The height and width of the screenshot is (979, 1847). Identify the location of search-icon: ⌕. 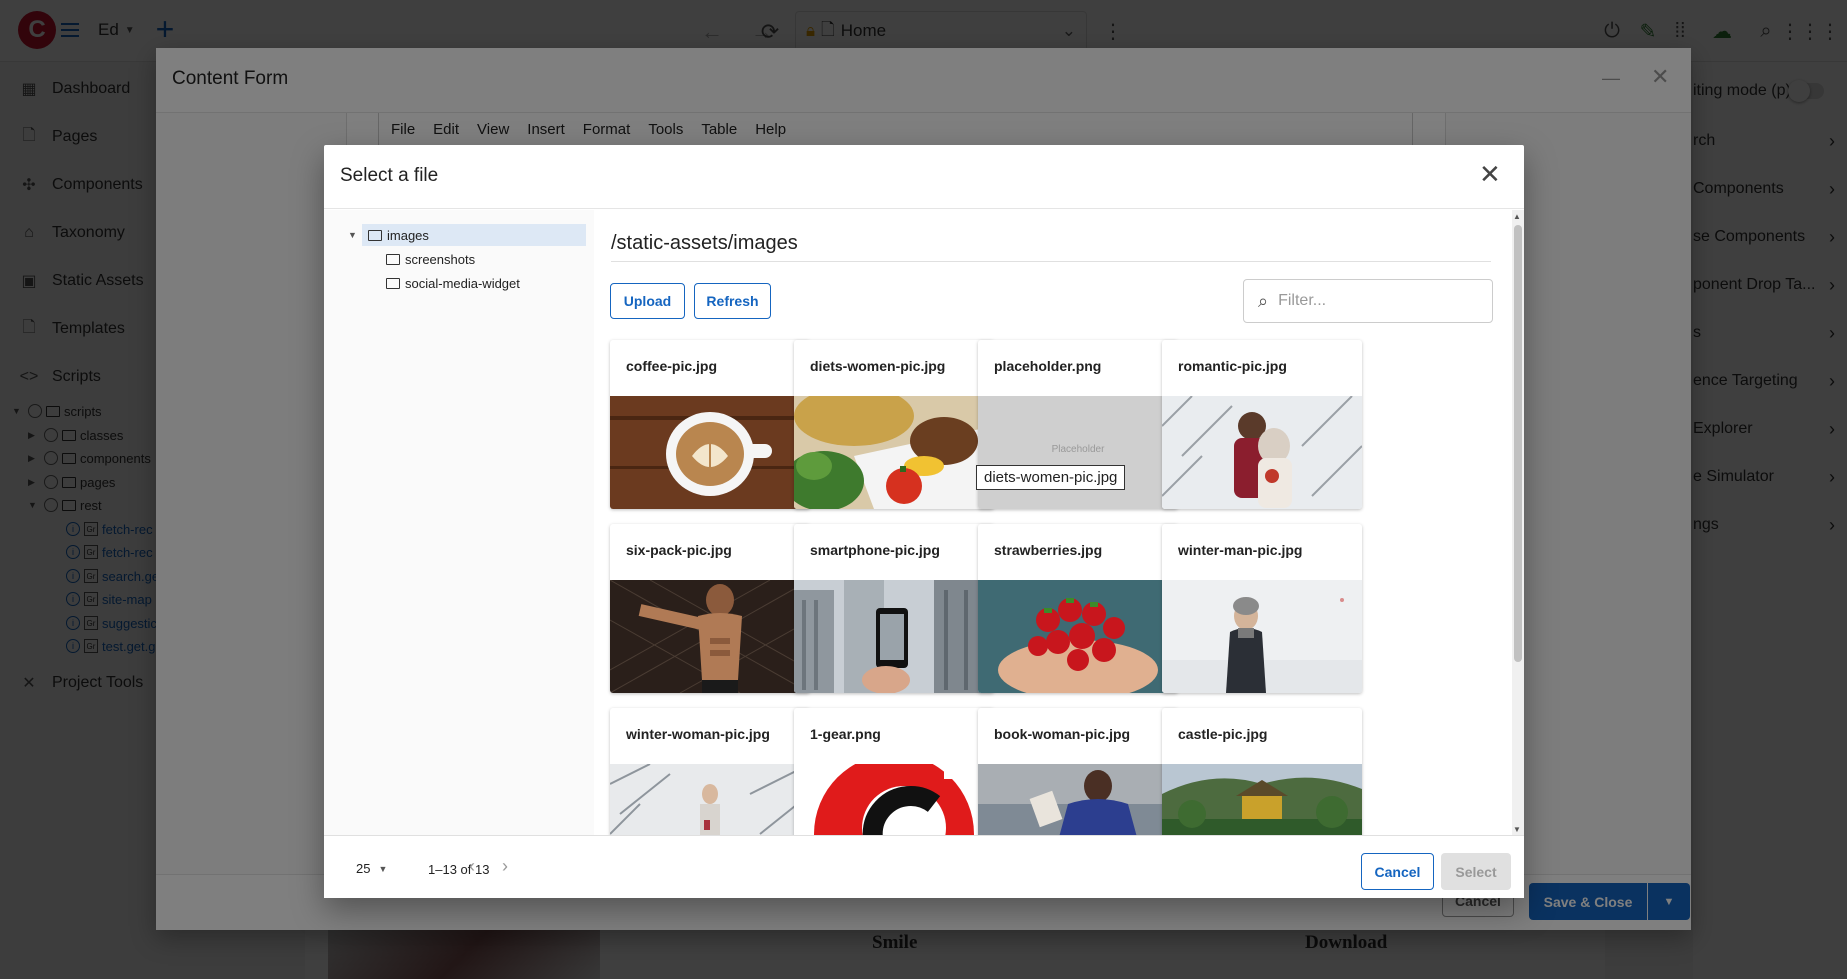
(1263, 300).